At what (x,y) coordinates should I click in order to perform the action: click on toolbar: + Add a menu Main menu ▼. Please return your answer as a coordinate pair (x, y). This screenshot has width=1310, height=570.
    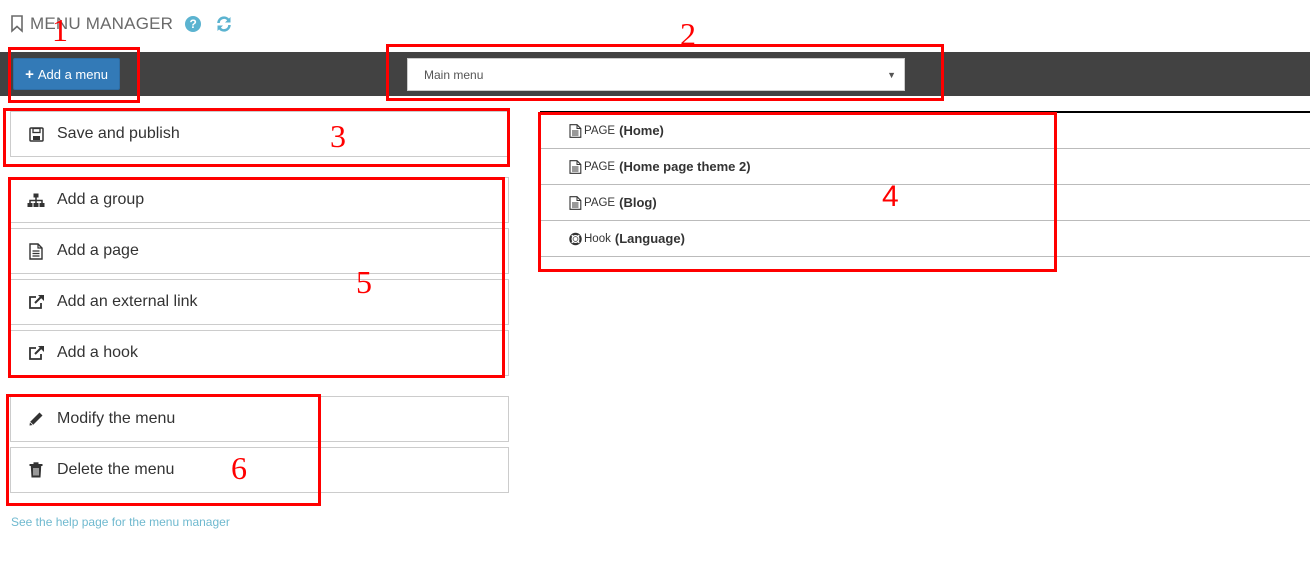
    Looking at the image, I should click on (655, 74).